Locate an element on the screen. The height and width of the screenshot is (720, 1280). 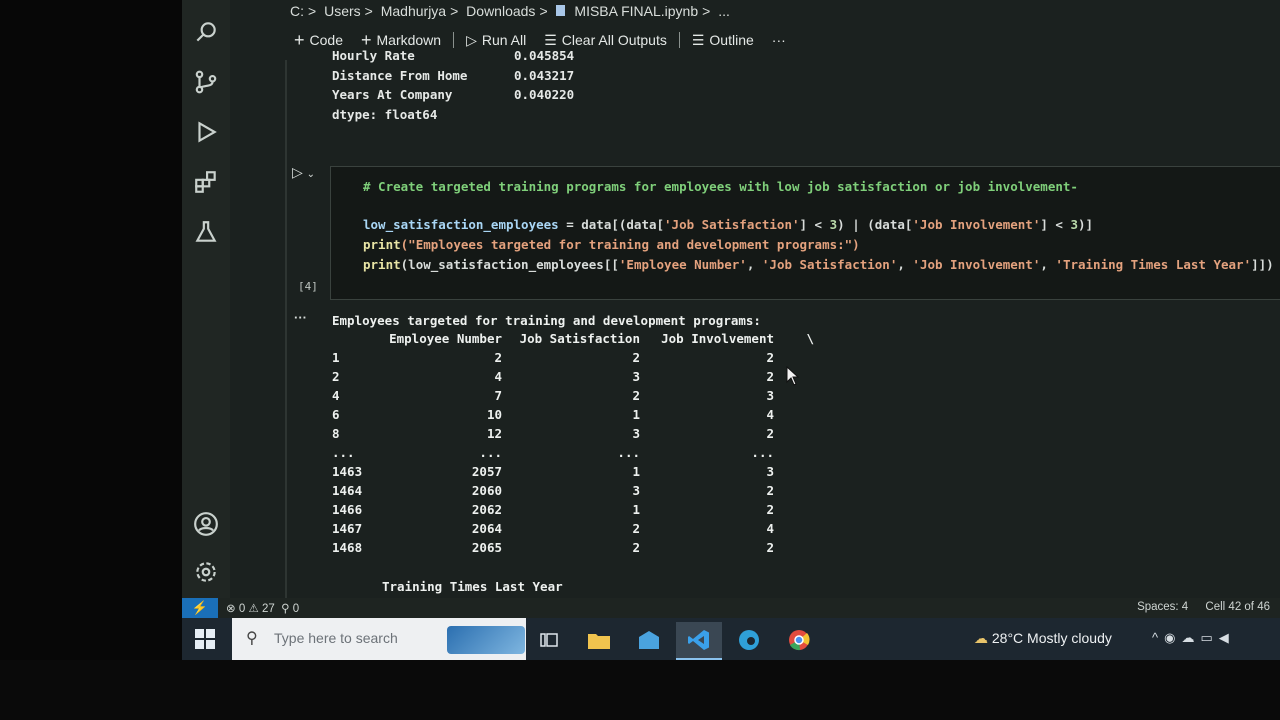
row-index: 1466 is located at coordinates (347, 509).